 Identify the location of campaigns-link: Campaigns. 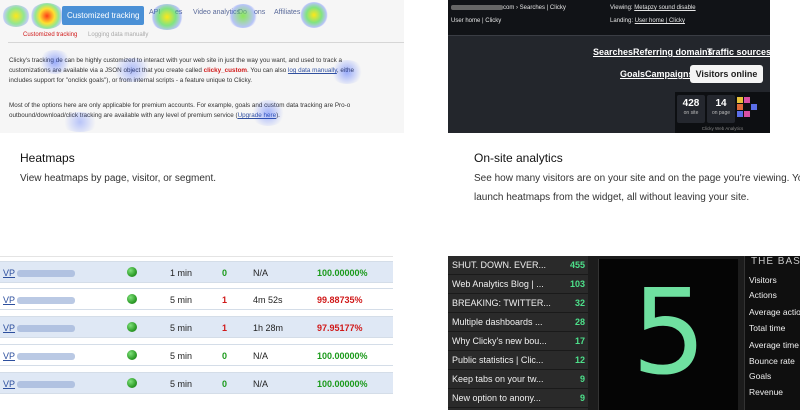
(669, 74).